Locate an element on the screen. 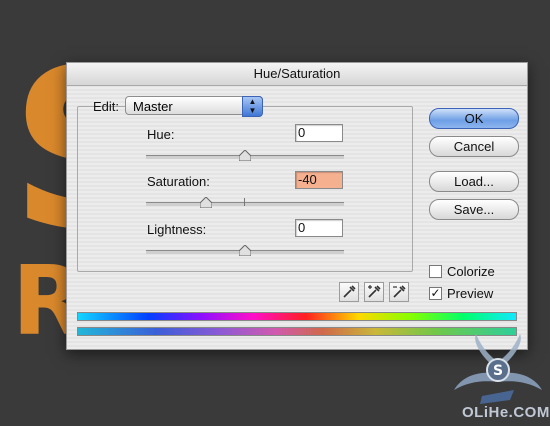  preview-checkbox: ✓ is located at coordinates (435, 293).